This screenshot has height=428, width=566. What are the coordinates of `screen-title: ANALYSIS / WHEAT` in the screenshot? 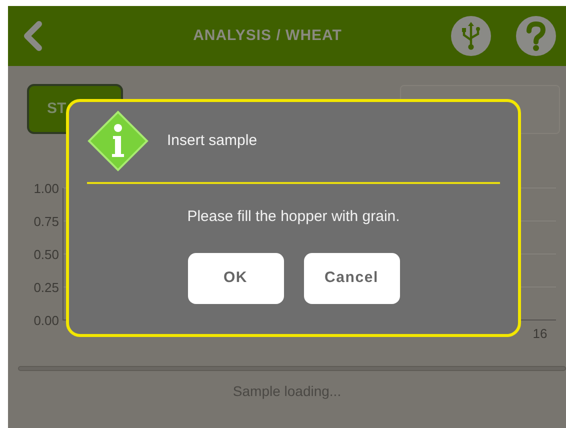 It's located at (267, 36).